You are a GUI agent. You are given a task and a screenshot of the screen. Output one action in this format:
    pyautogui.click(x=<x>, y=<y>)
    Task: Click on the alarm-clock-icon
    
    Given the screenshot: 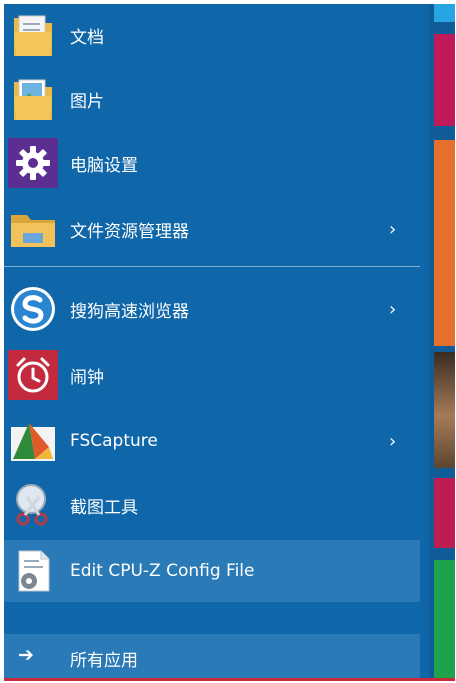 What is the action you would take?
    pyautogui.click(x=33, y=375)
    